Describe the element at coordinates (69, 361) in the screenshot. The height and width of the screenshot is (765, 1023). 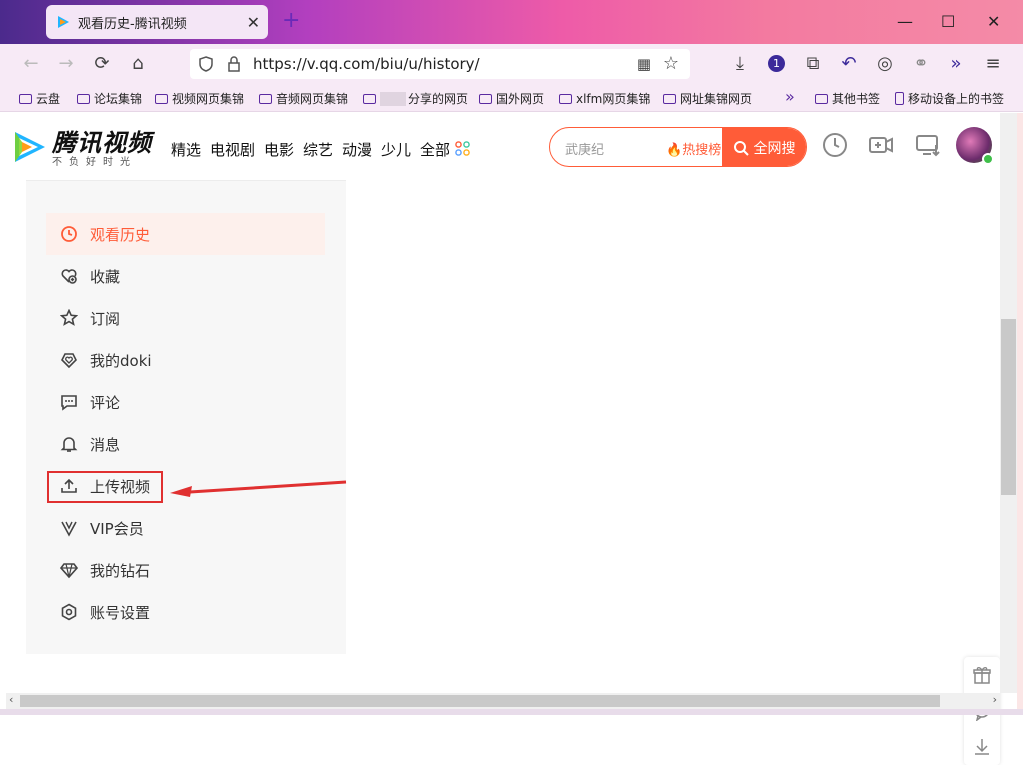
I see `heart-diamond-icon` at that location.